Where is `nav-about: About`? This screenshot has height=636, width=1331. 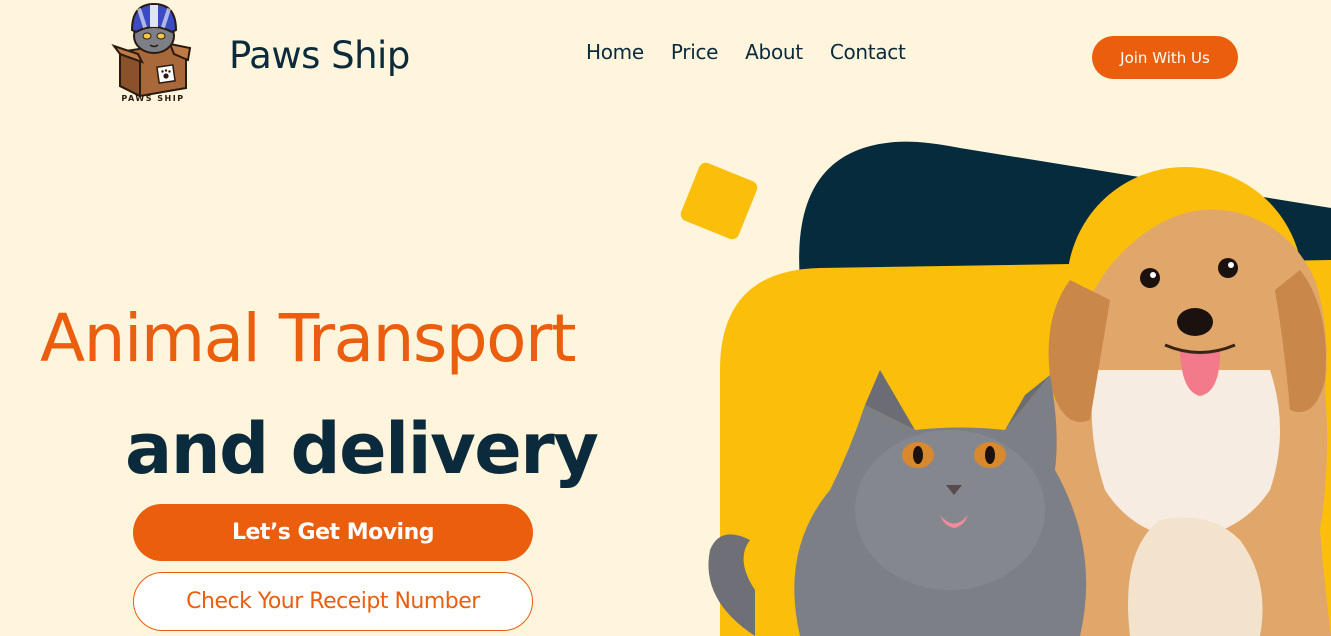
nav-about: About is located at coordinates (774, 52).